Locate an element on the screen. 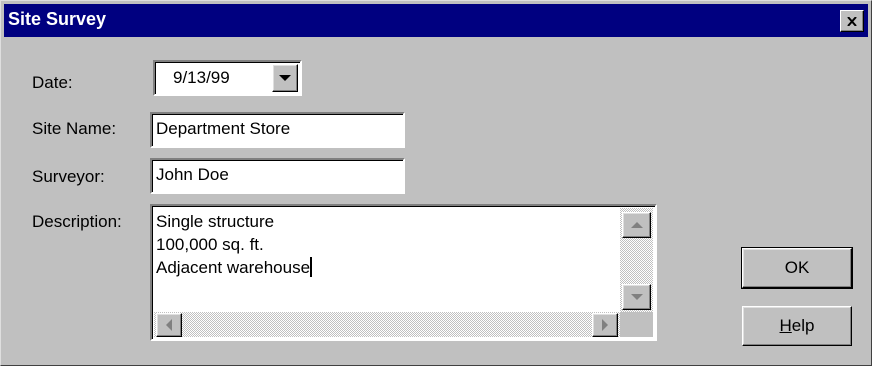 Image resolution: width=872 pixels, height=366 pixels. scroll-down-icon is located at coordinates (636, 297).